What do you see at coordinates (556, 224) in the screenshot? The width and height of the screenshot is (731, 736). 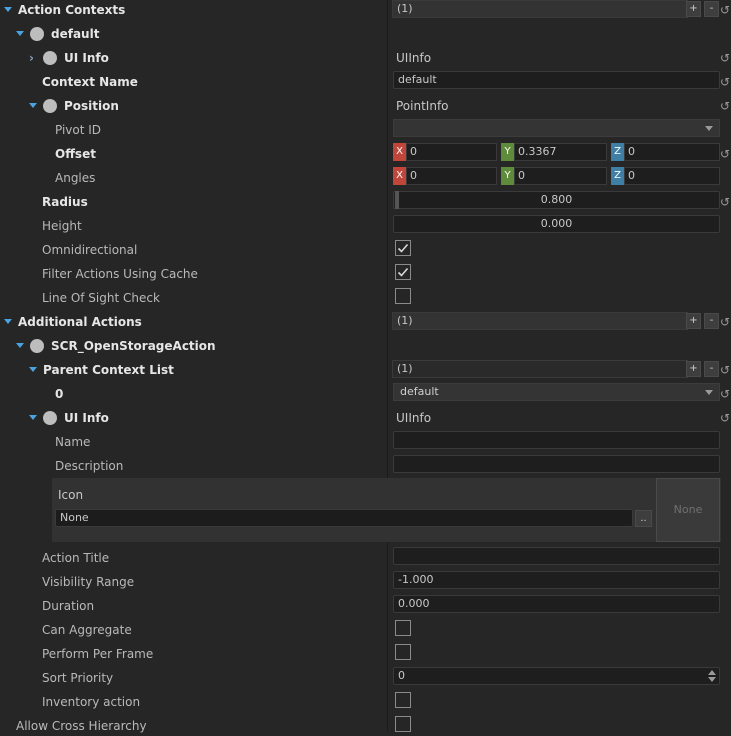 I see `height-field: 0.000` at bounding box center [556, 224].